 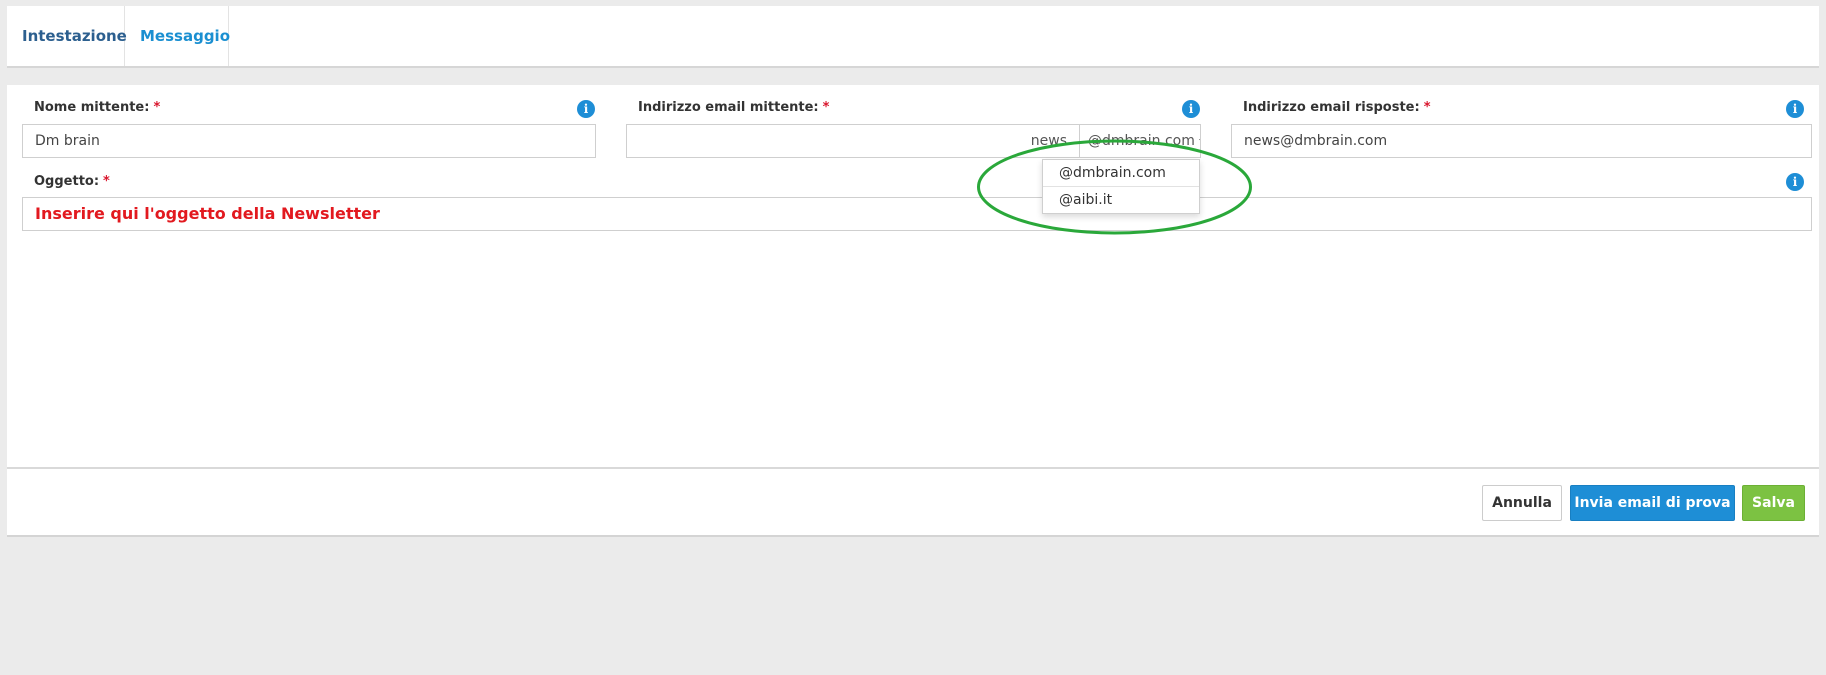 What do you see at coordinates (728, 107) in the screenshot?
I see `sender-email-label-text: Indirizzo email mittente:` at bounding box center [728, 107].